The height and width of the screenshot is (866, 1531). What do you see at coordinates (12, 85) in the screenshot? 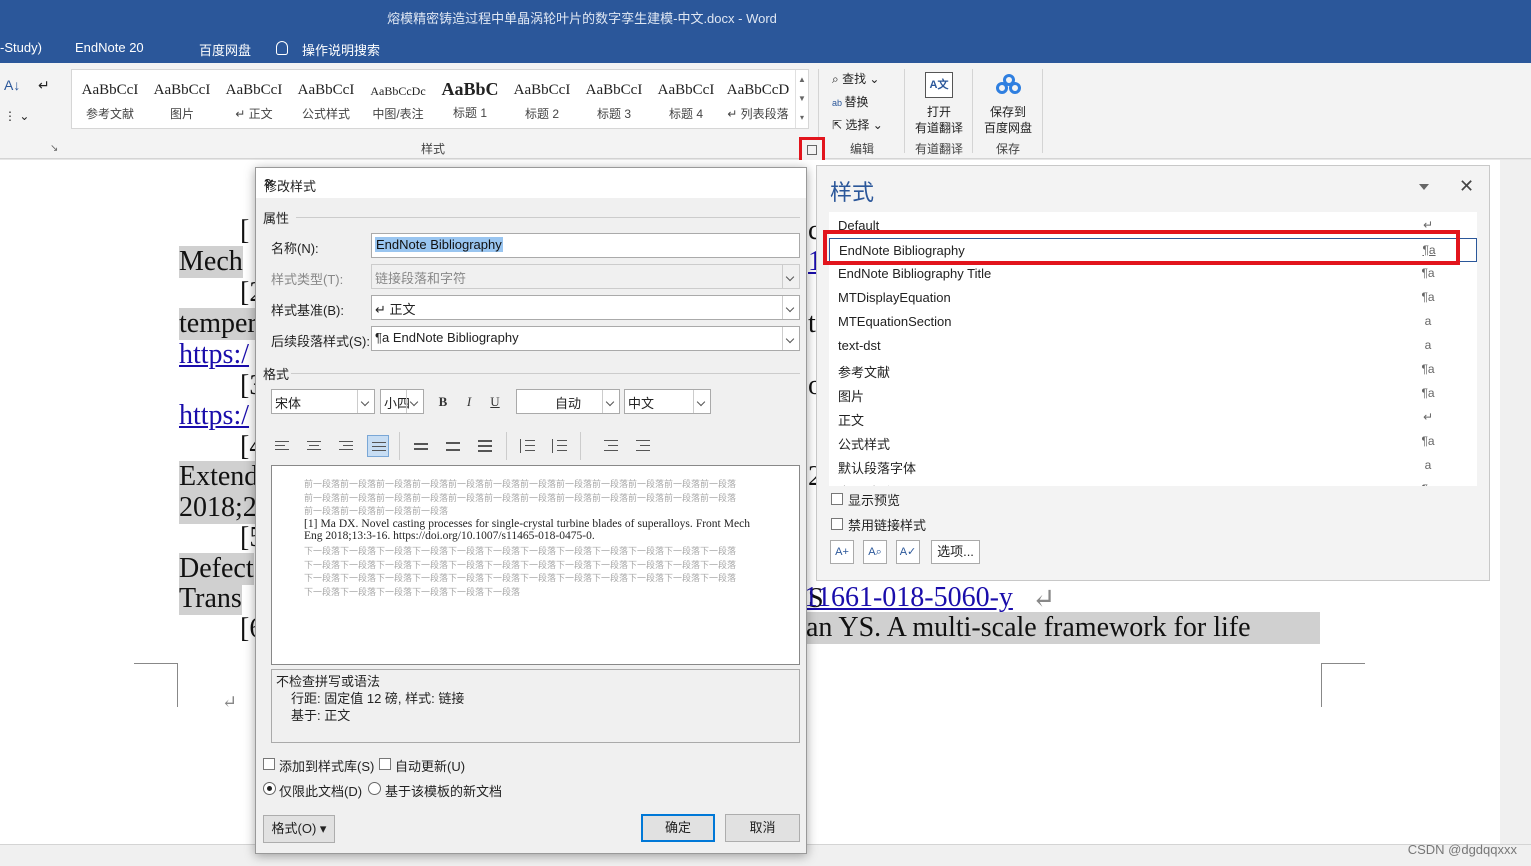
I see `sort-icon: A↓` at bounding box center [12, 85].